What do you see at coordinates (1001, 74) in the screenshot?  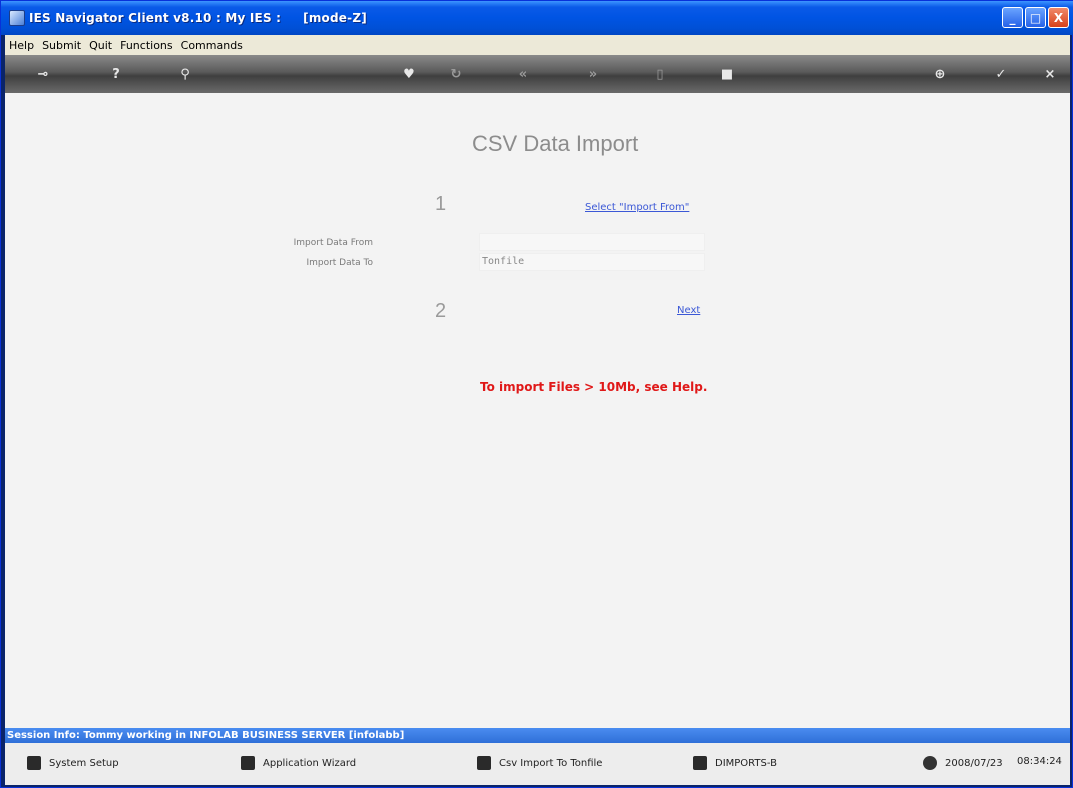 I see `check-icon: ✓` at bounding box center [1001, 74].